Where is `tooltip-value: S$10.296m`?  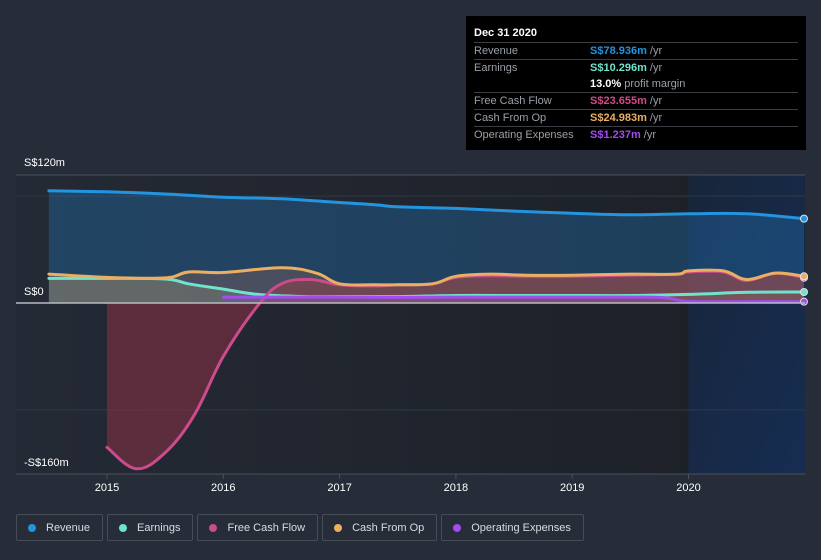
tooltip-value: S$10.296m is located at coordinates (618, 68).